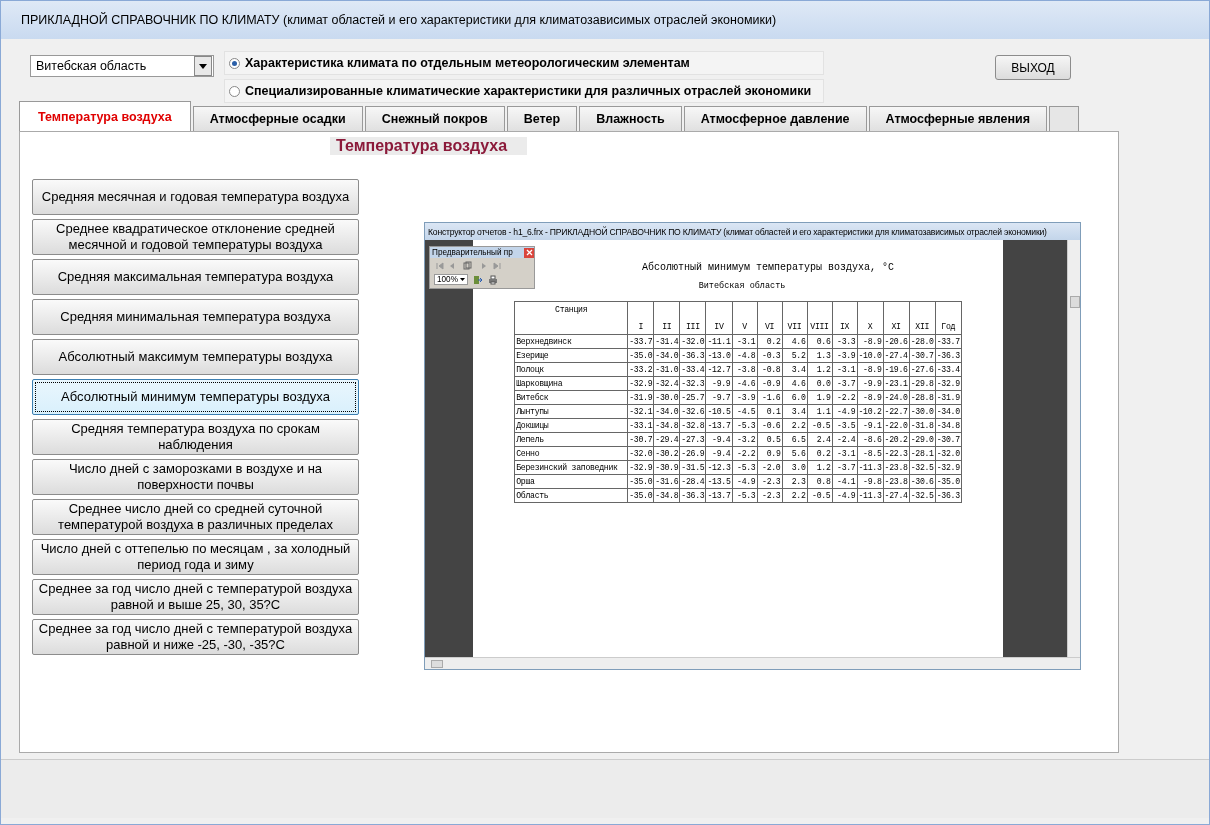 Image resolution: width=1210 pixels, height=825 pixels. I want to click on table-cell: 0.5, so click(769, 439).